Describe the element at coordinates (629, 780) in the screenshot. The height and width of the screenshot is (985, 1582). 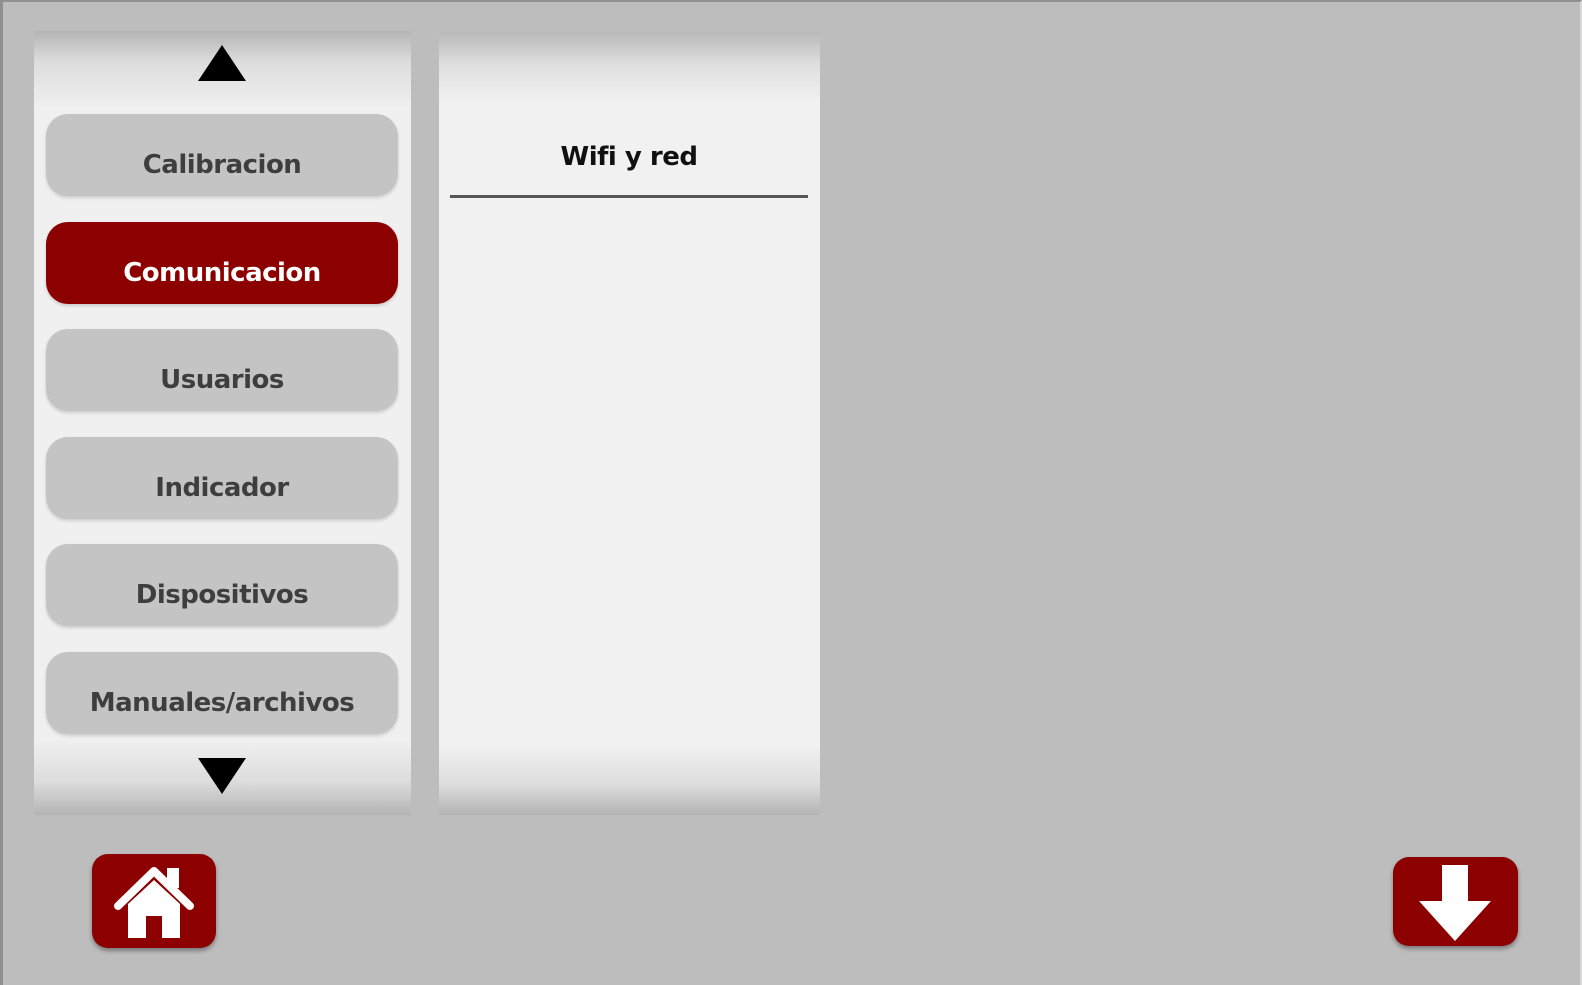
I see `submenu-bottom-fade` at that location.